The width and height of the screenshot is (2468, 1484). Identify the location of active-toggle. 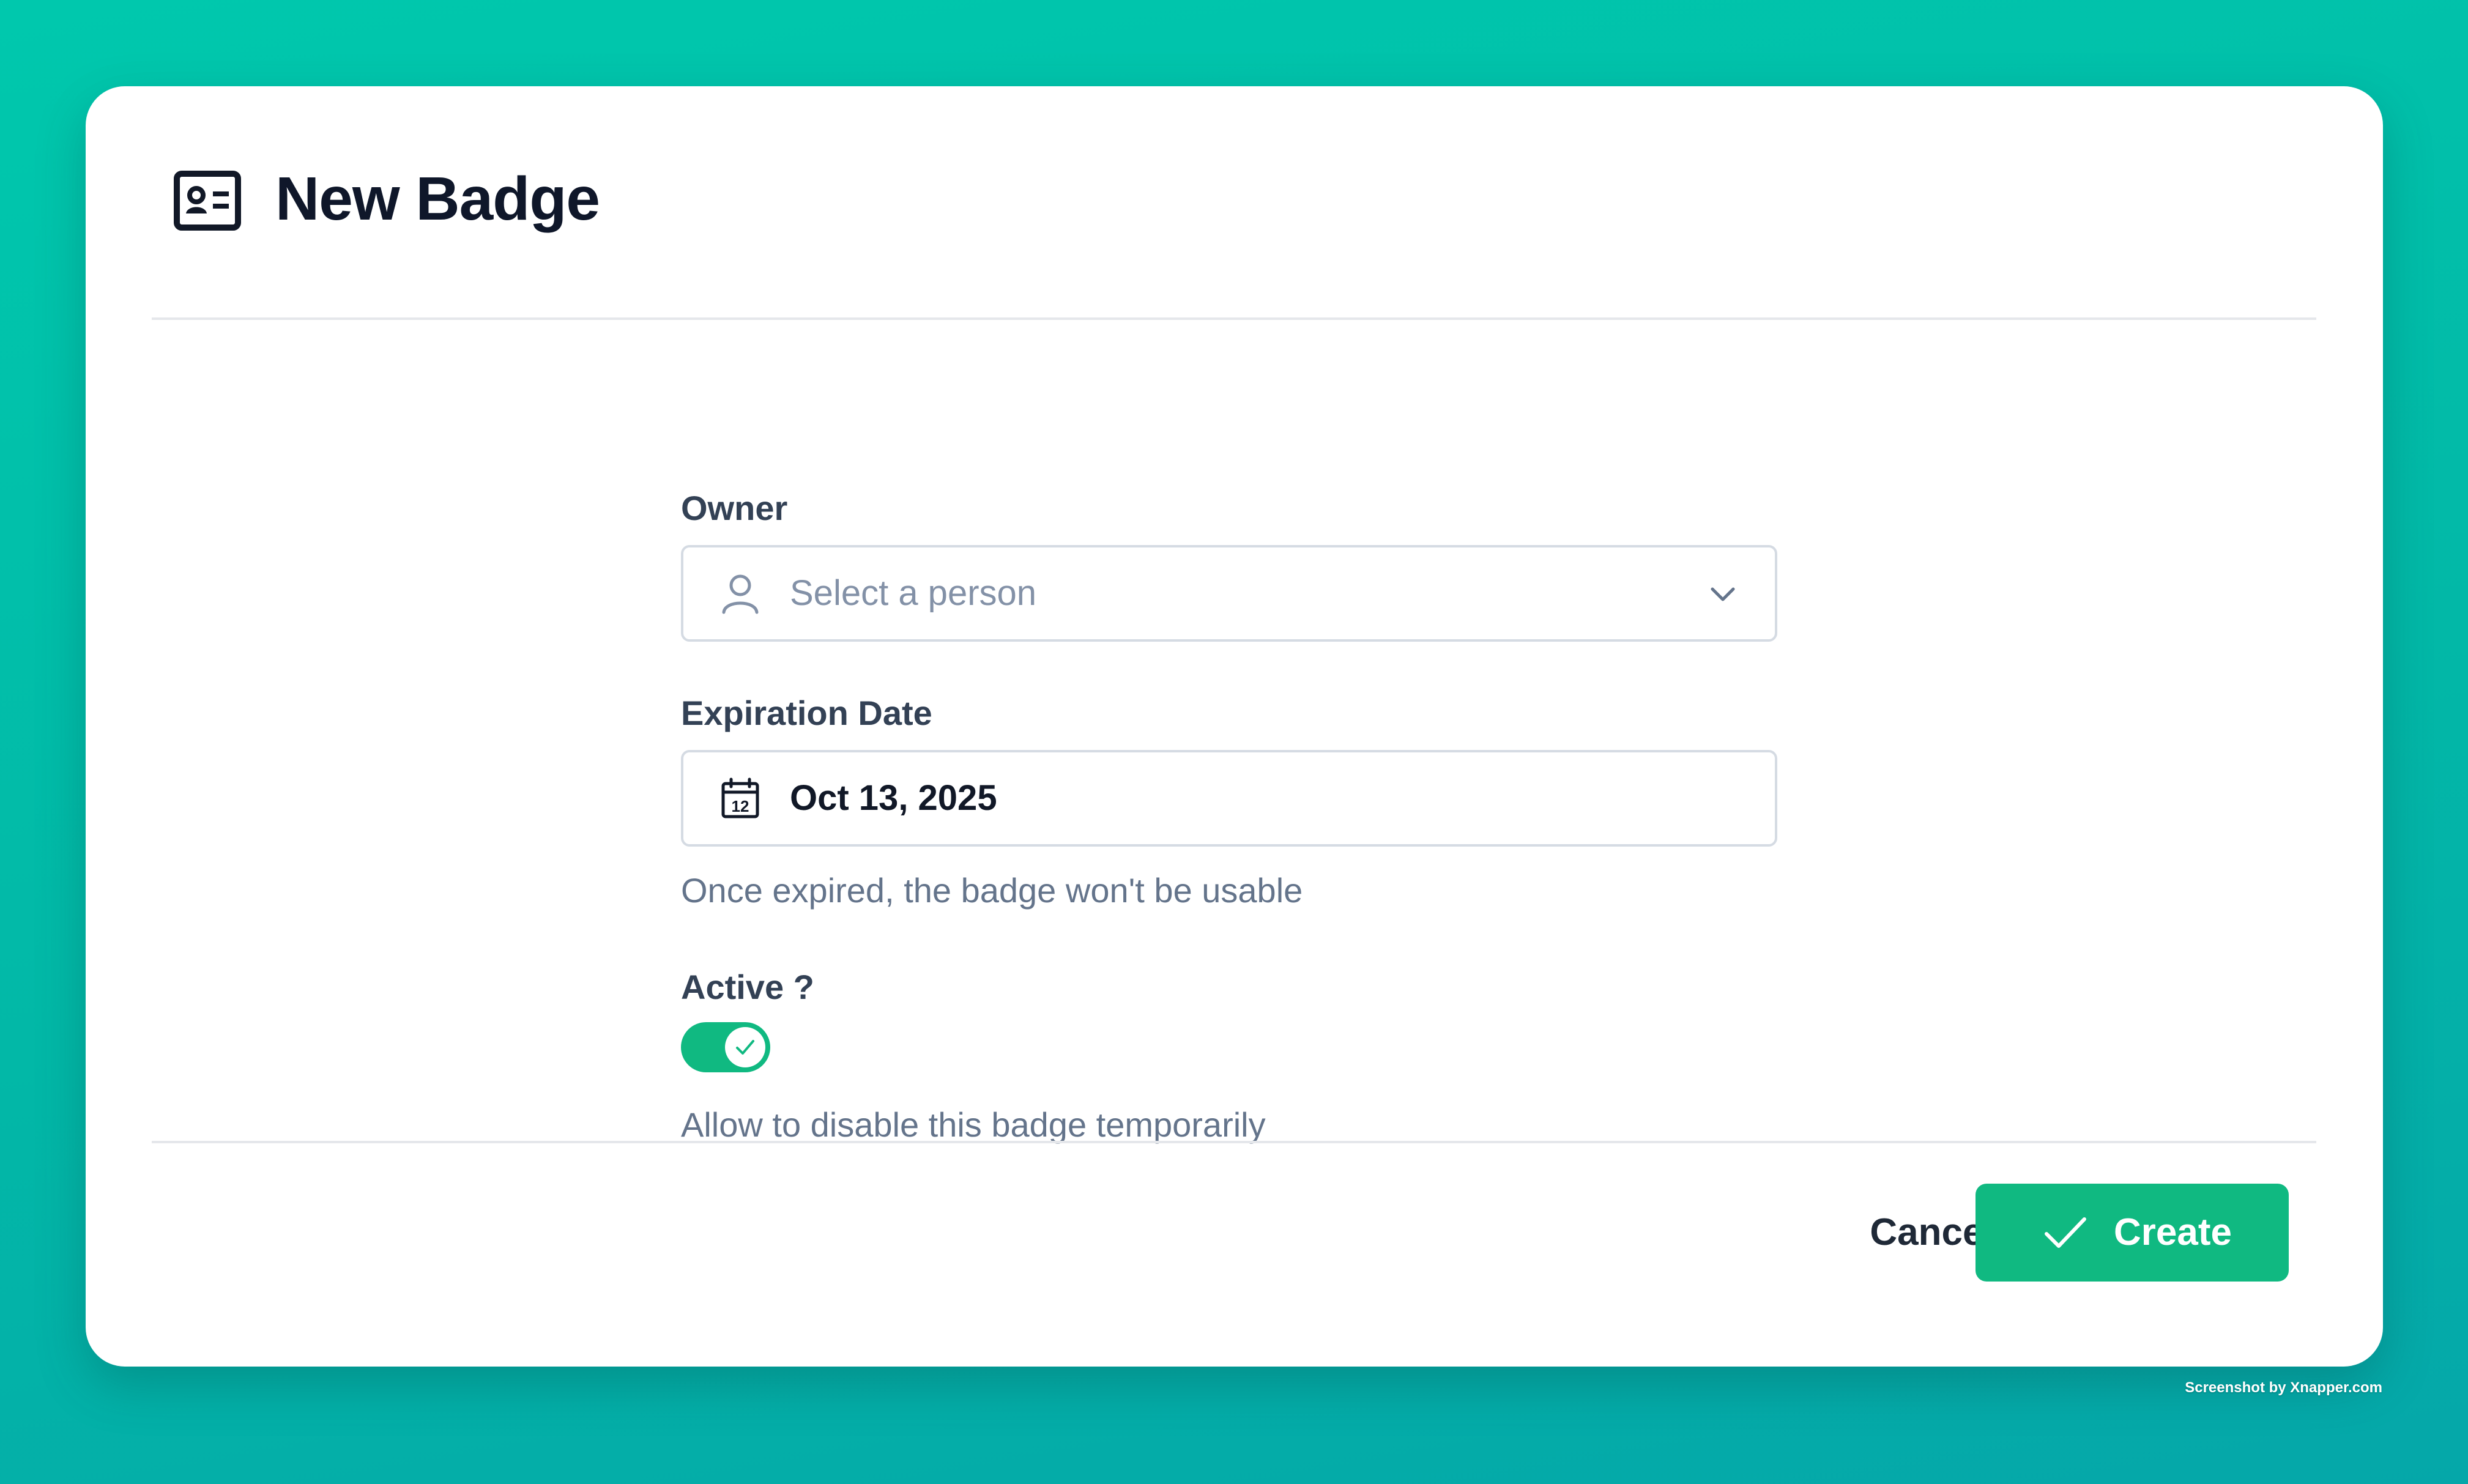
(725, 1047).